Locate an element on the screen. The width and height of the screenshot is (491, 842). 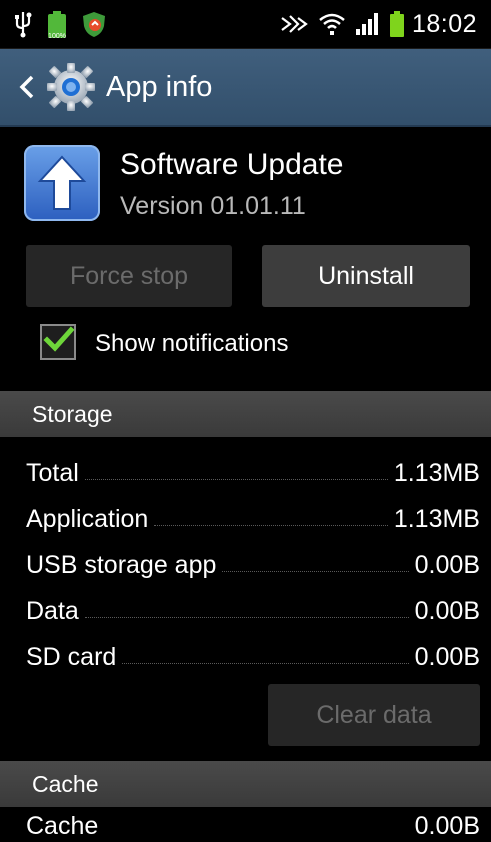
status-bar-right: 18:02 is located at coordinates (378, 24).